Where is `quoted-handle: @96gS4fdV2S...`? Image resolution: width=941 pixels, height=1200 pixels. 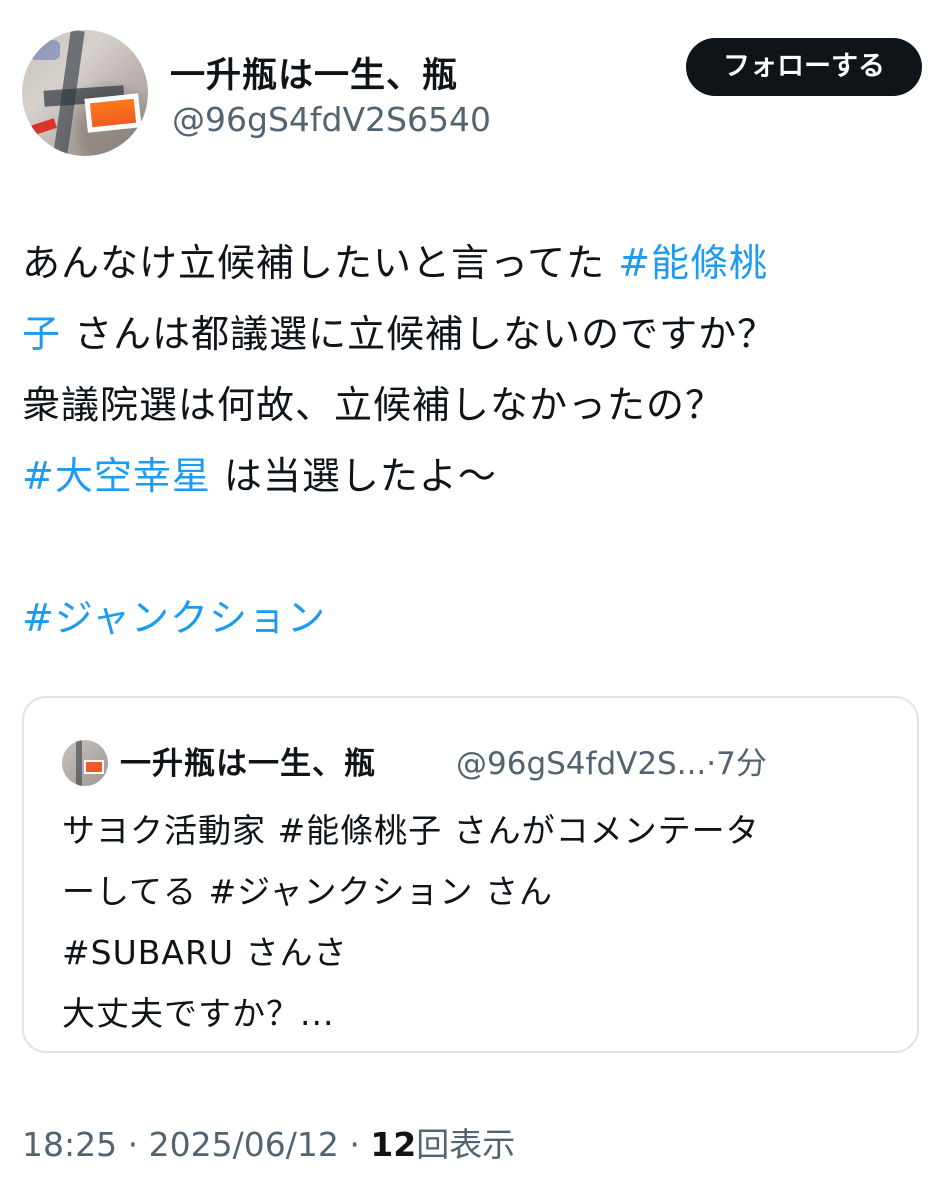 quoted-handle: @96gS4fdV2S... is located at coordinates (581, 764).